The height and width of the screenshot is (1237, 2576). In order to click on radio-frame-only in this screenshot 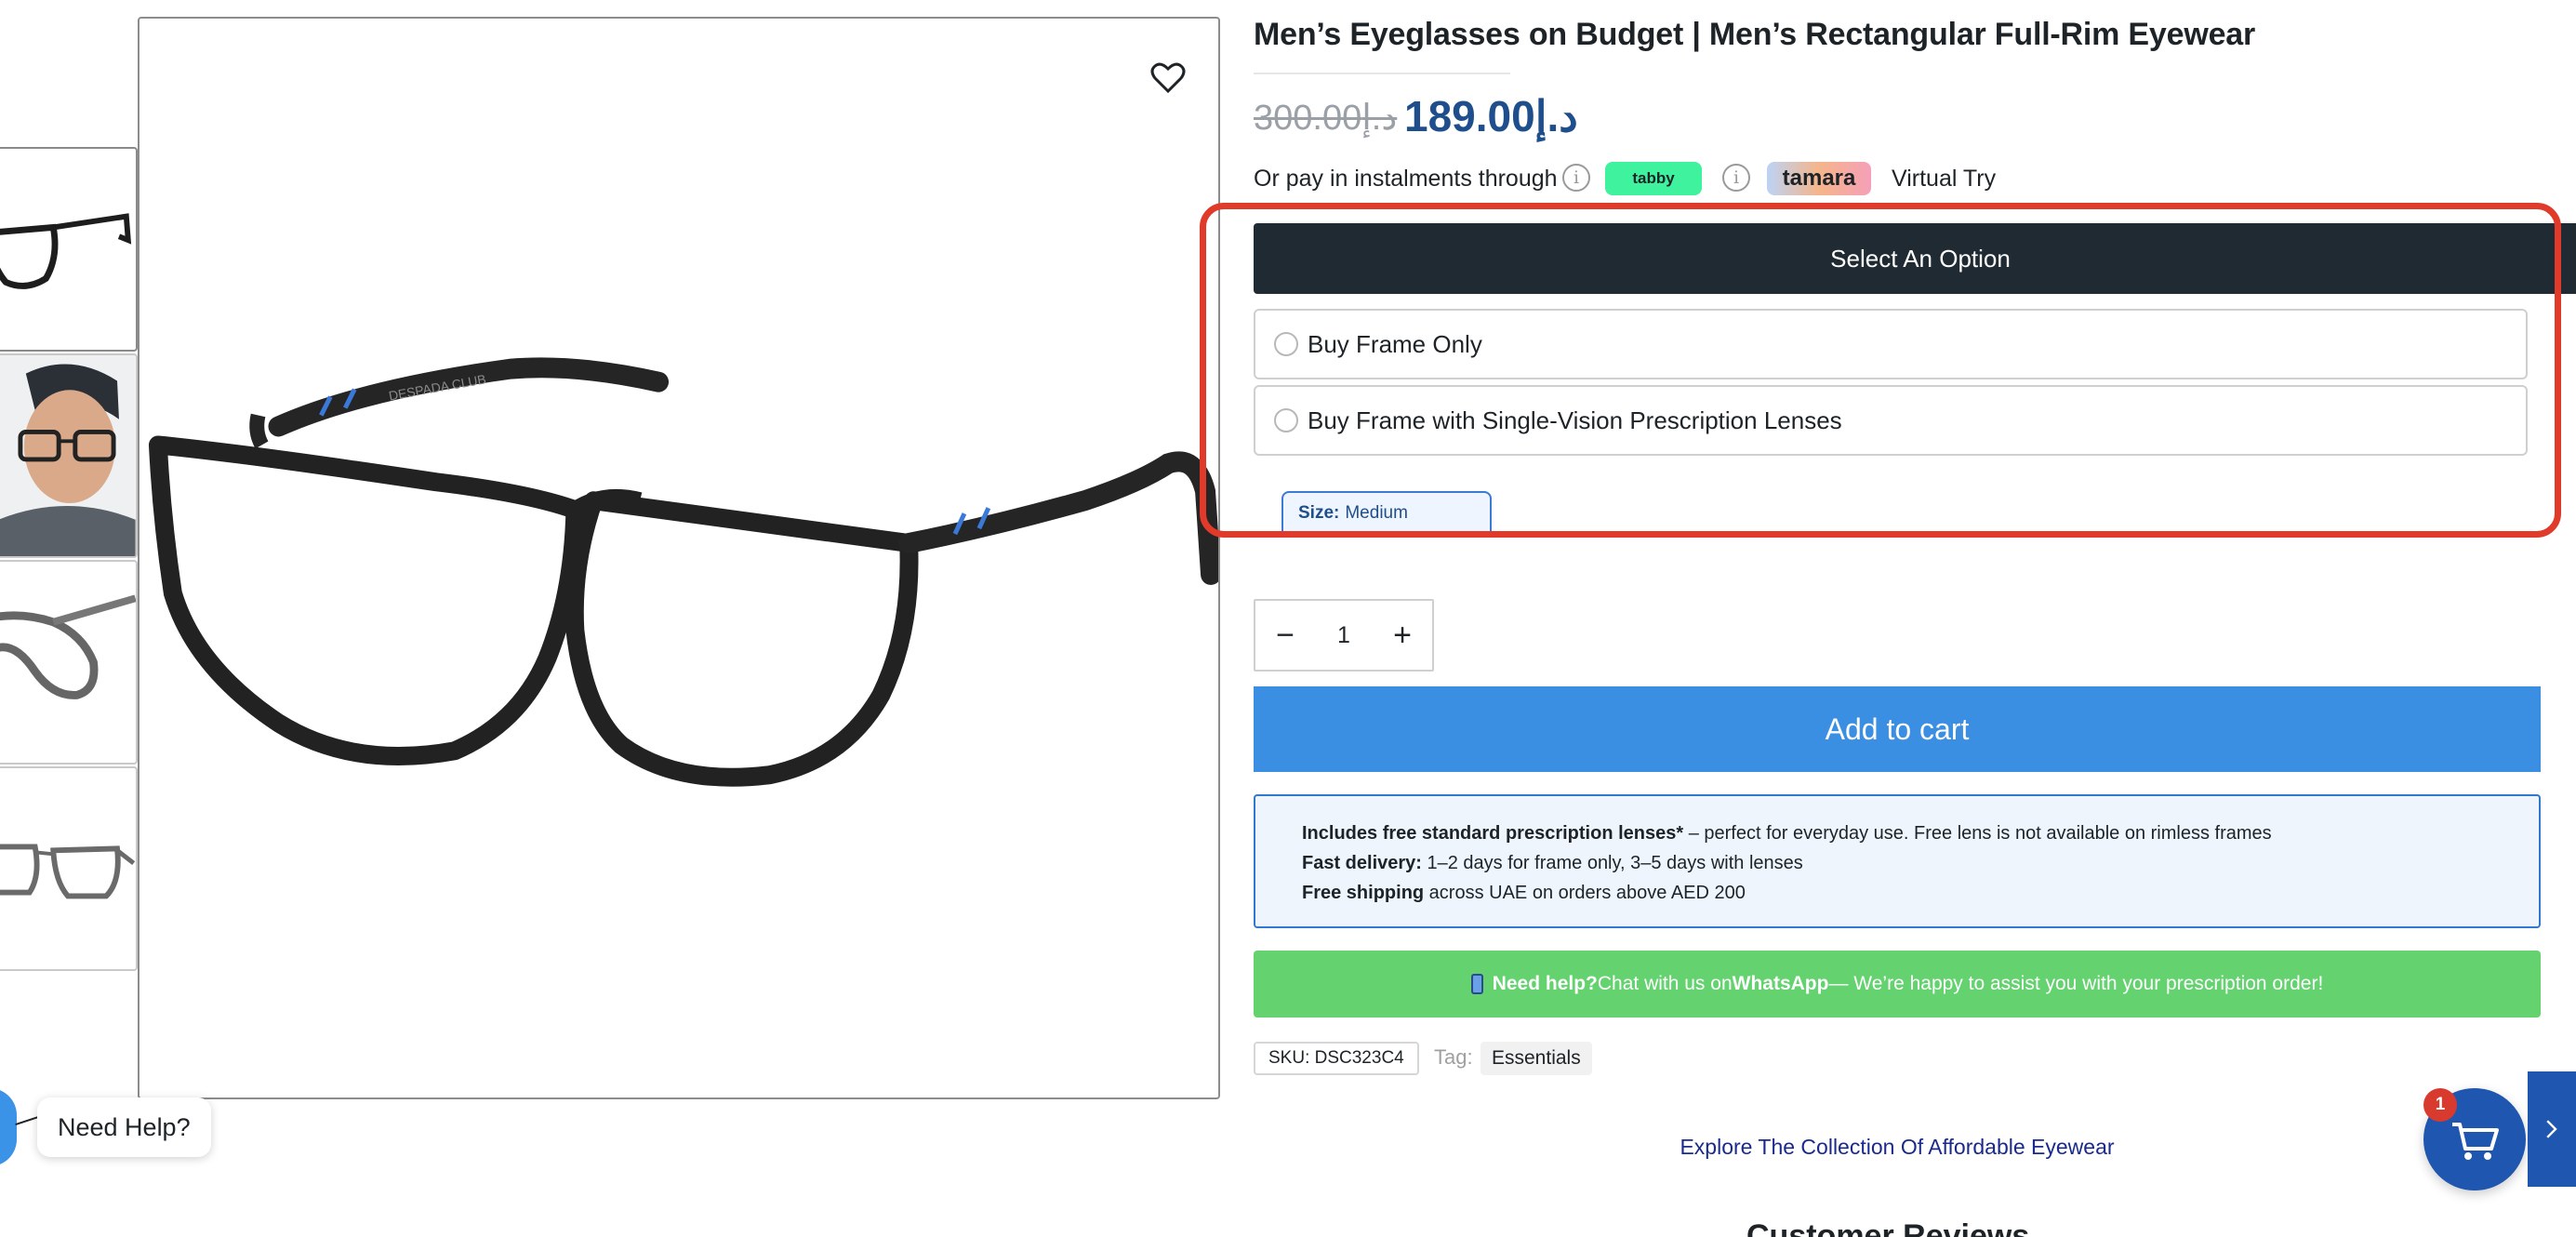, I will do `click(1286, 344)`.